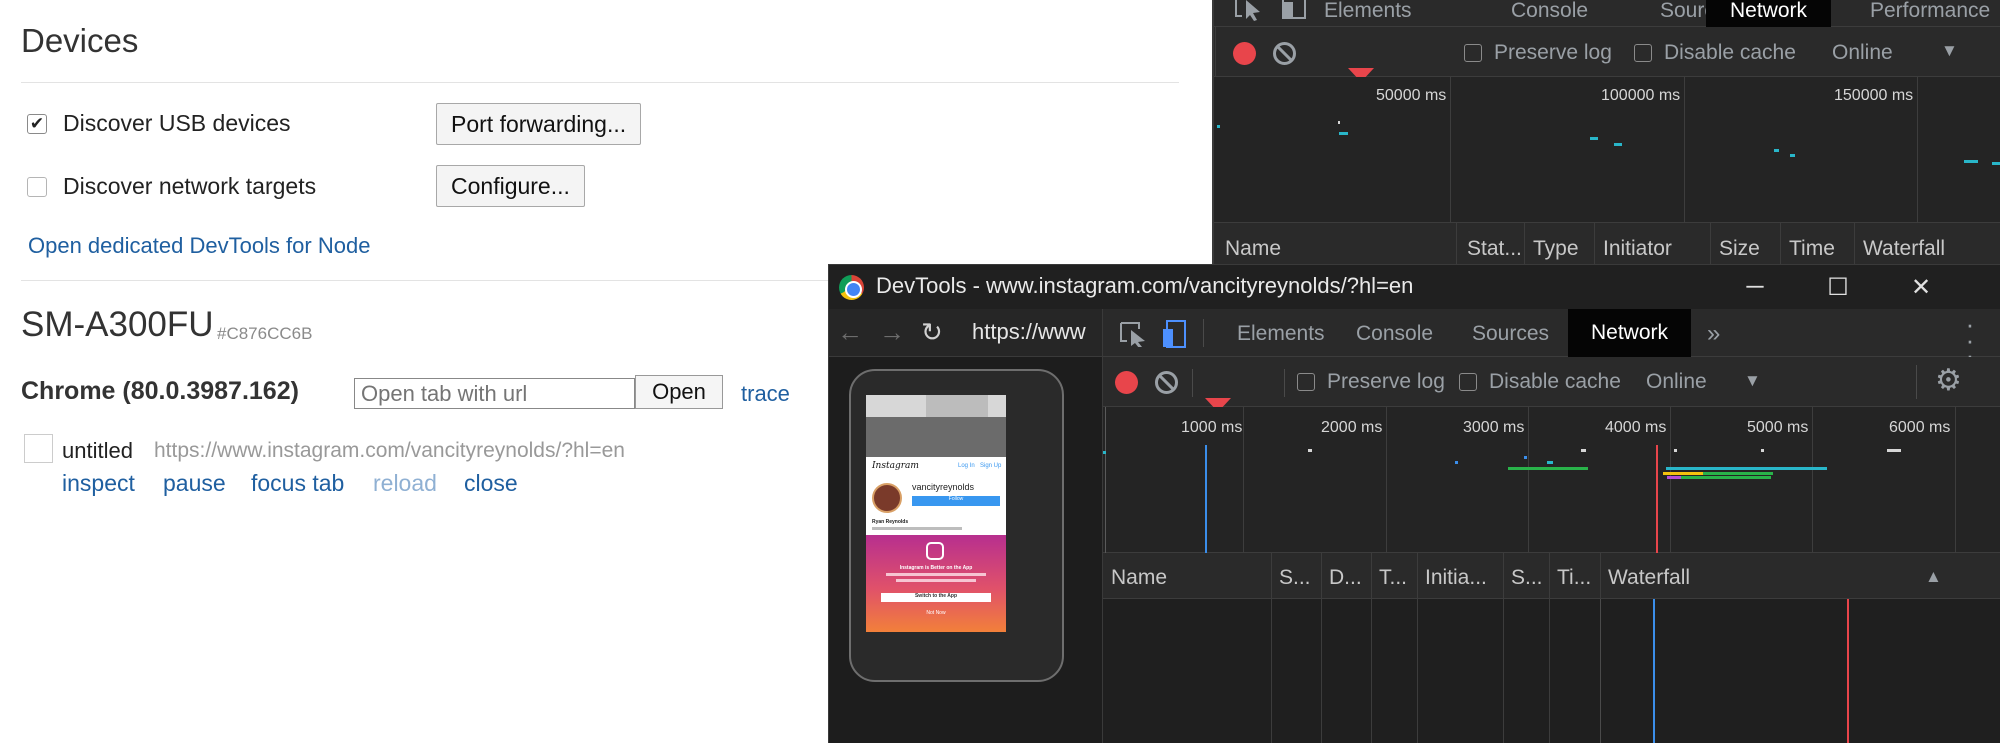  I want to click on open-tab-url-input, so click(494, 393).